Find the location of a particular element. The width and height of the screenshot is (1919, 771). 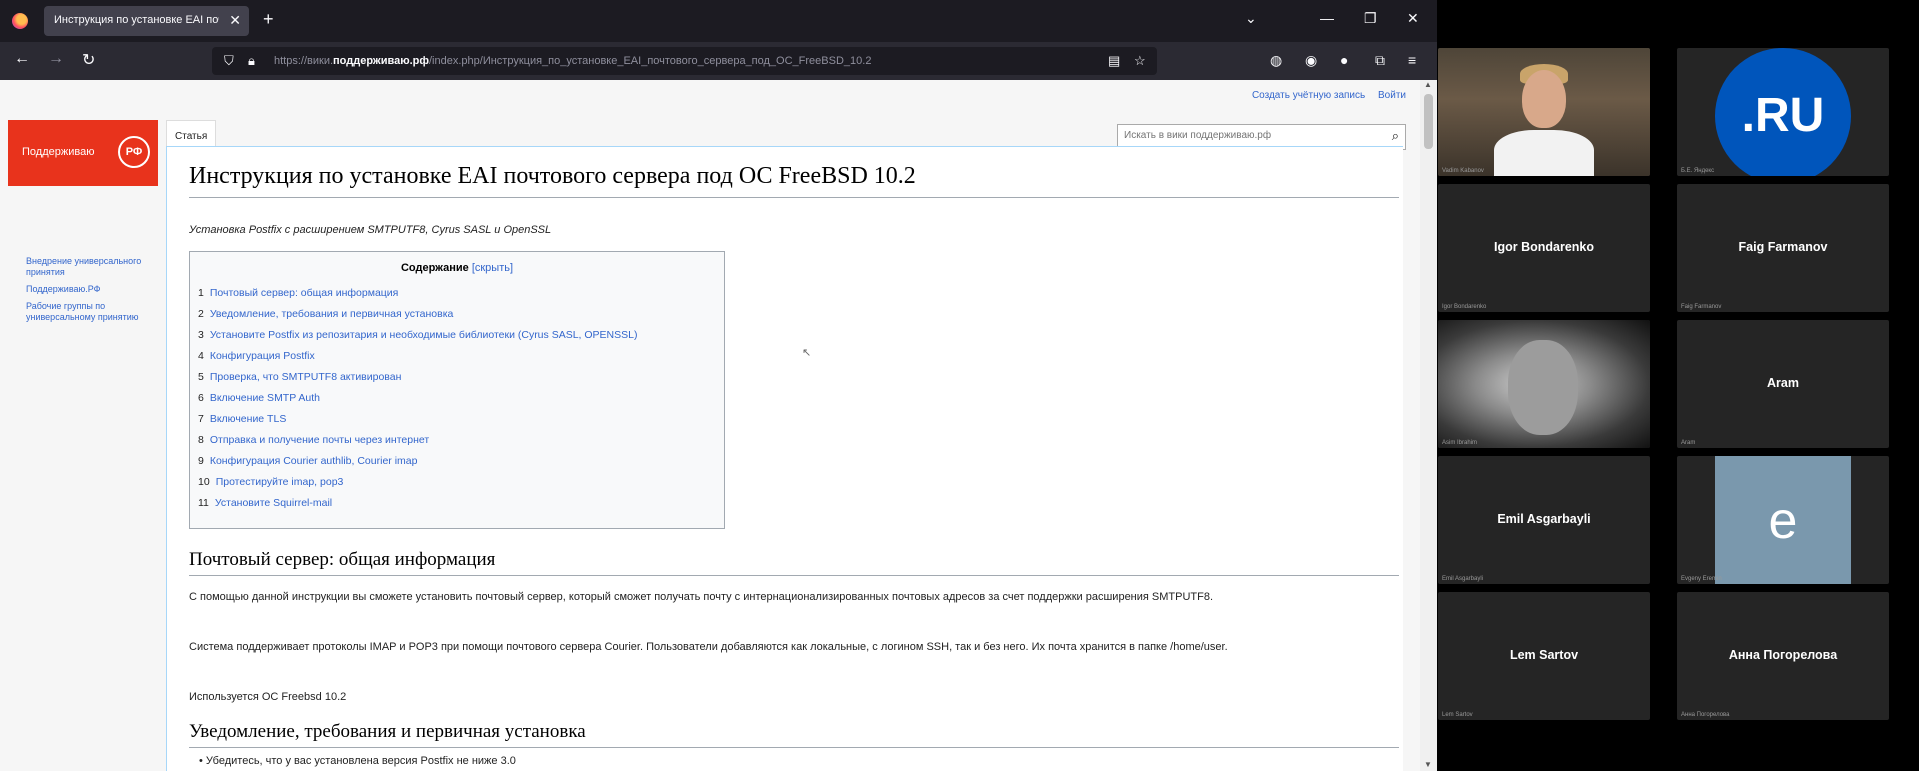

participant-tile: Lem Sartov Lem Sartov is located at coordinates (1544, 656).